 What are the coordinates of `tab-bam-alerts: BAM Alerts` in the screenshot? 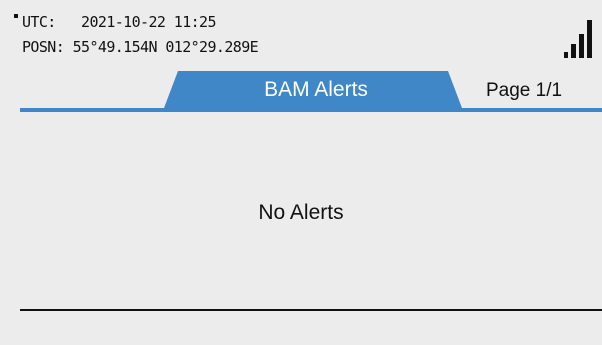 It's located at (313, 89).